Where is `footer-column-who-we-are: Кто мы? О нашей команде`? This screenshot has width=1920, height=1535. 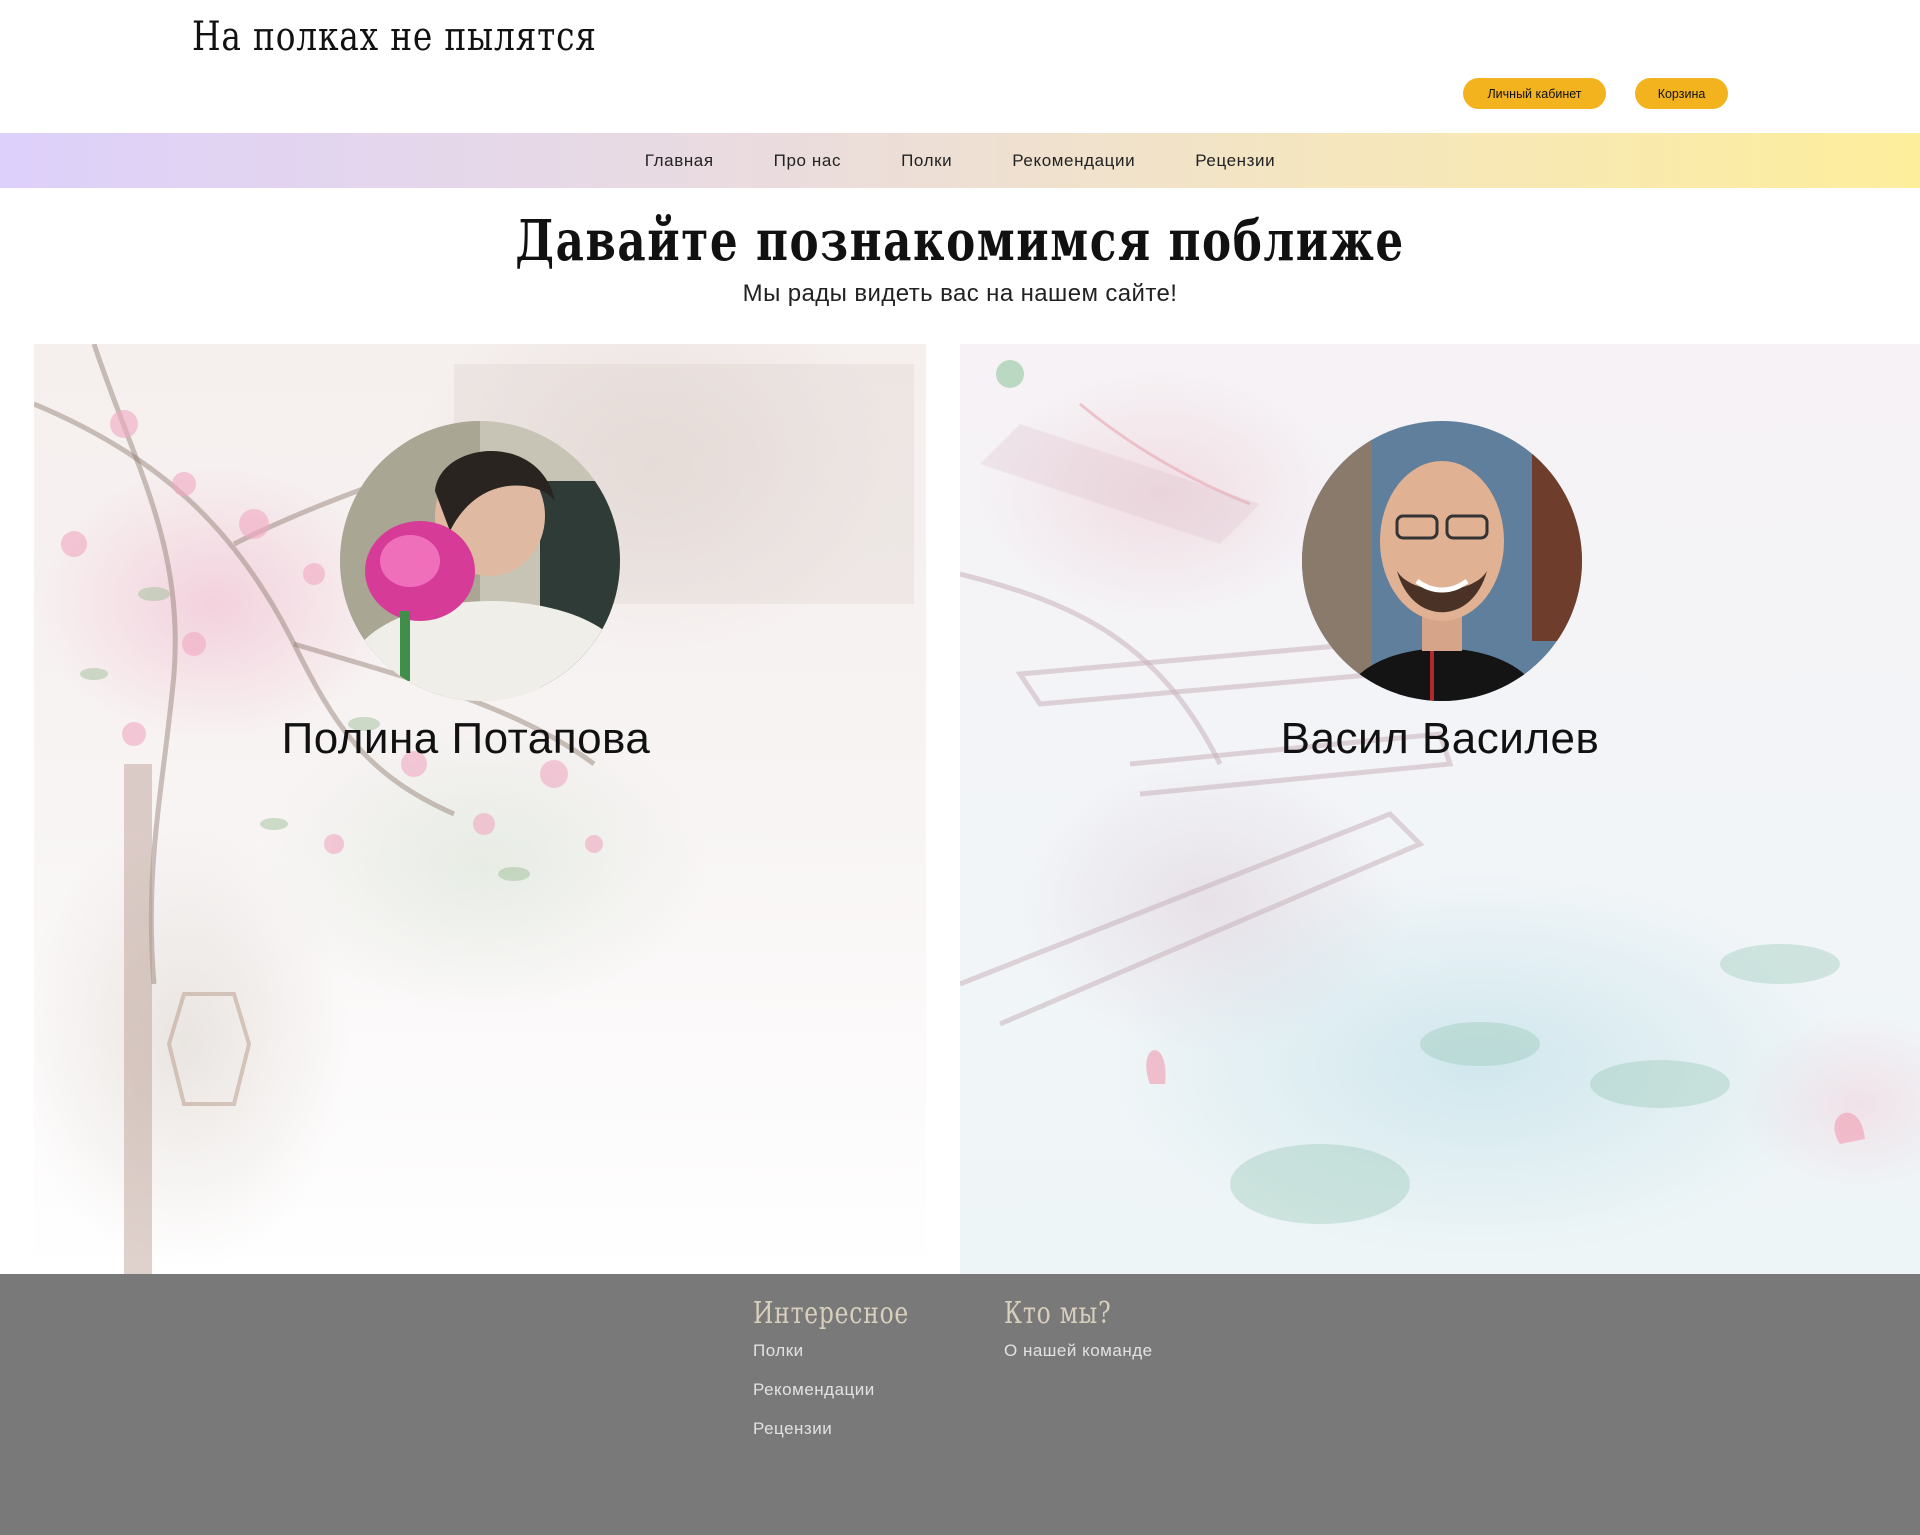 footer-column-who-we-are: Кто мы? О нашей команде is located at coordinates (1078, 1338).